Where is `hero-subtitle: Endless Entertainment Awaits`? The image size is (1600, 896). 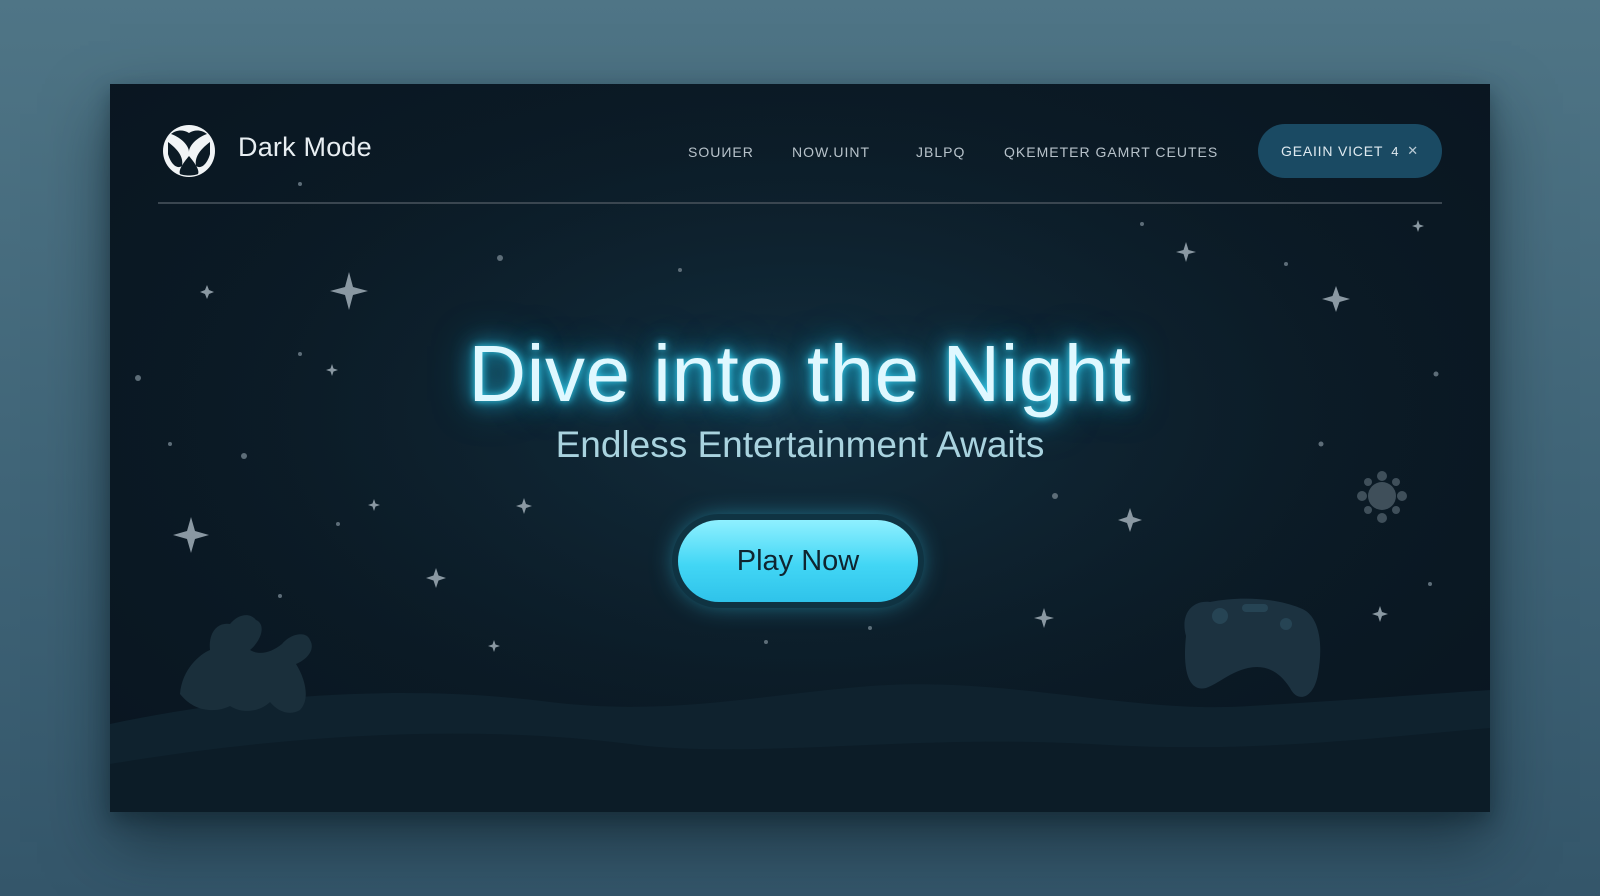 hero-subtitle: Endless Entertainment Awaits is located at coordinates (800, 444).